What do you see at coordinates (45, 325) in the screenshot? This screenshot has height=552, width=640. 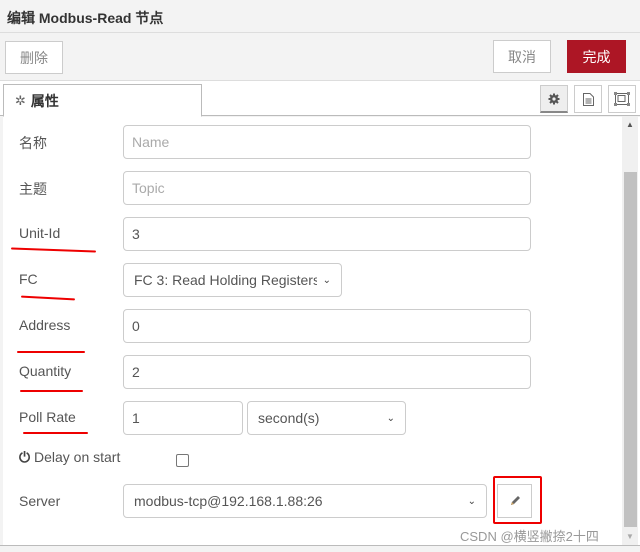 I see `address-label: Address` at bounding box center [45, 325].